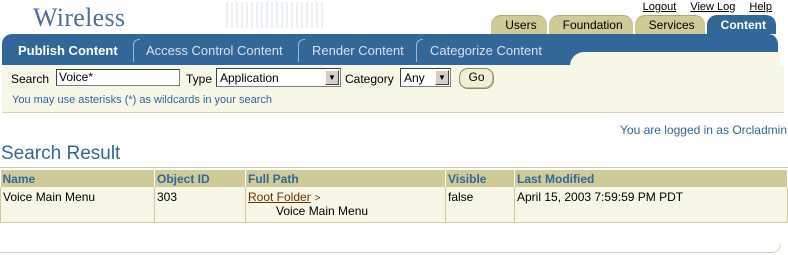 The width and height of the screenshot is (788, 255). Describe the element at coordinates (476, 78) in the screenshot. I see `go-button: Go` at that location.